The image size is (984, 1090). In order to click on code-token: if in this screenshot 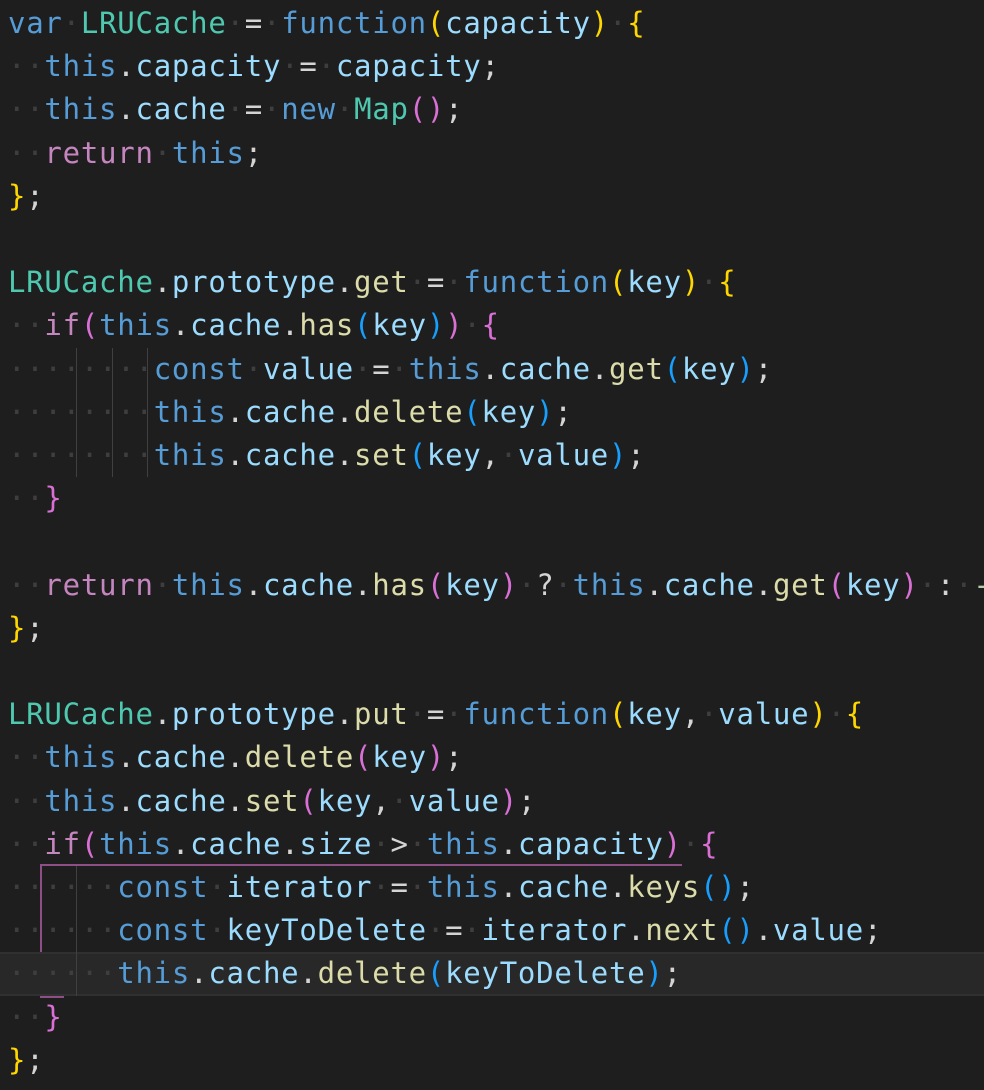, I will do `click(62, 843)`.